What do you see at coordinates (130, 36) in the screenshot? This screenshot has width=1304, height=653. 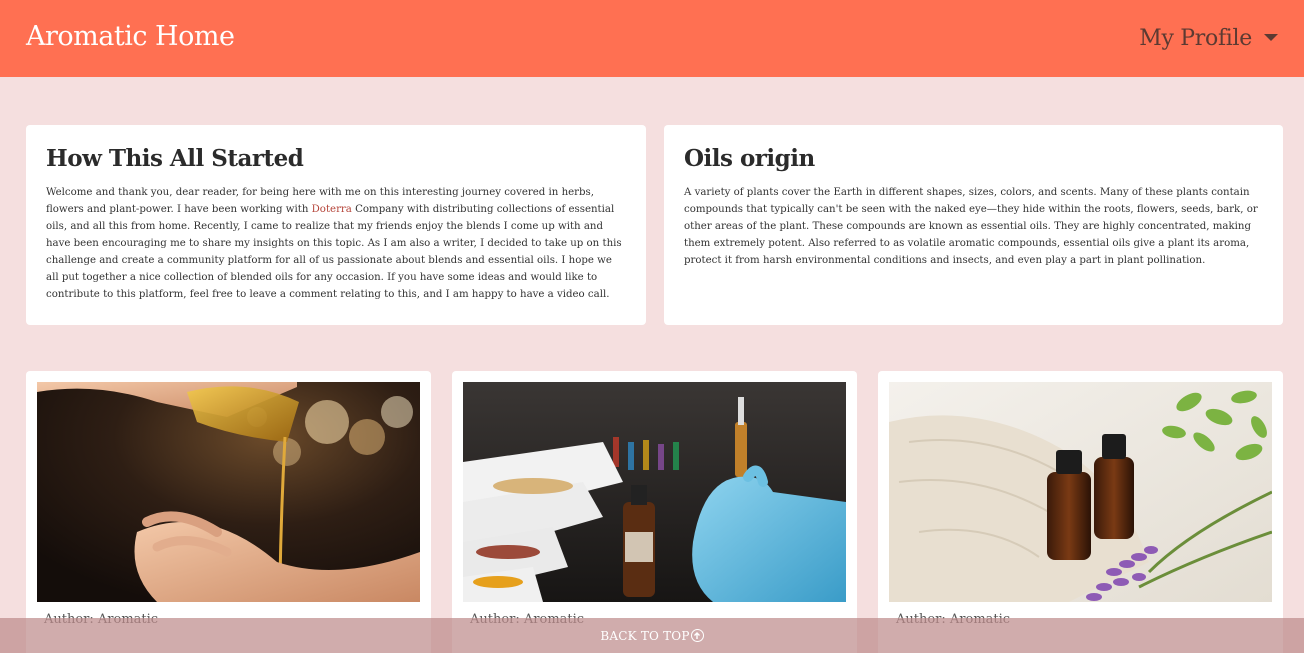 I see `brand-logo: Aromatic Home` at bounding box center [130, 36].